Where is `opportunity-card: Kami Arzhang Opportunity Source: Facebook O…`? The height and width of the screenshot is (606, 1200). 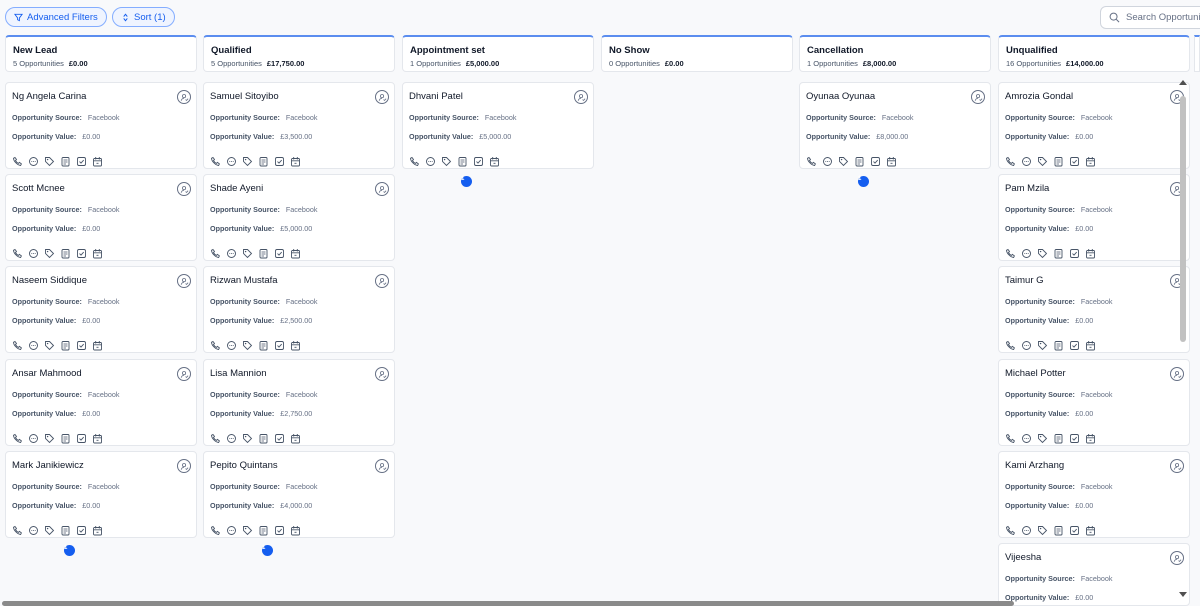 opportunity-card: Kami Arzhang Opportunity Source: Facebook O… is located at coordinates (1094, 503).